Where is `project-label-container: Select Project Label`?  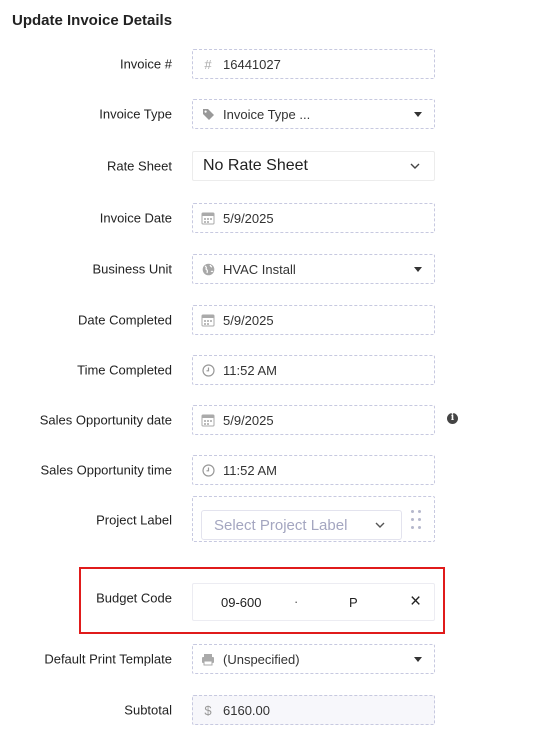 project-label-container: Select Project Label is located at coordinates (313, 519).